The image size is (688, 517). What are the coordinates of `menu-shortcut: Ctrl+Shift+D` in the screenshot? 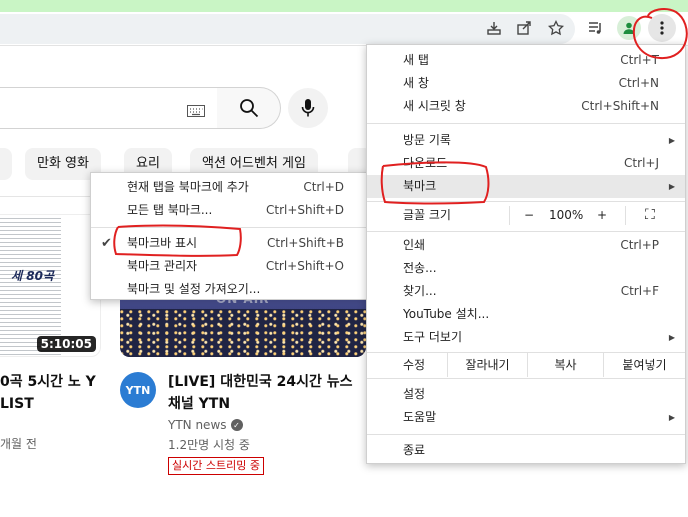 It's located at (305, 210).